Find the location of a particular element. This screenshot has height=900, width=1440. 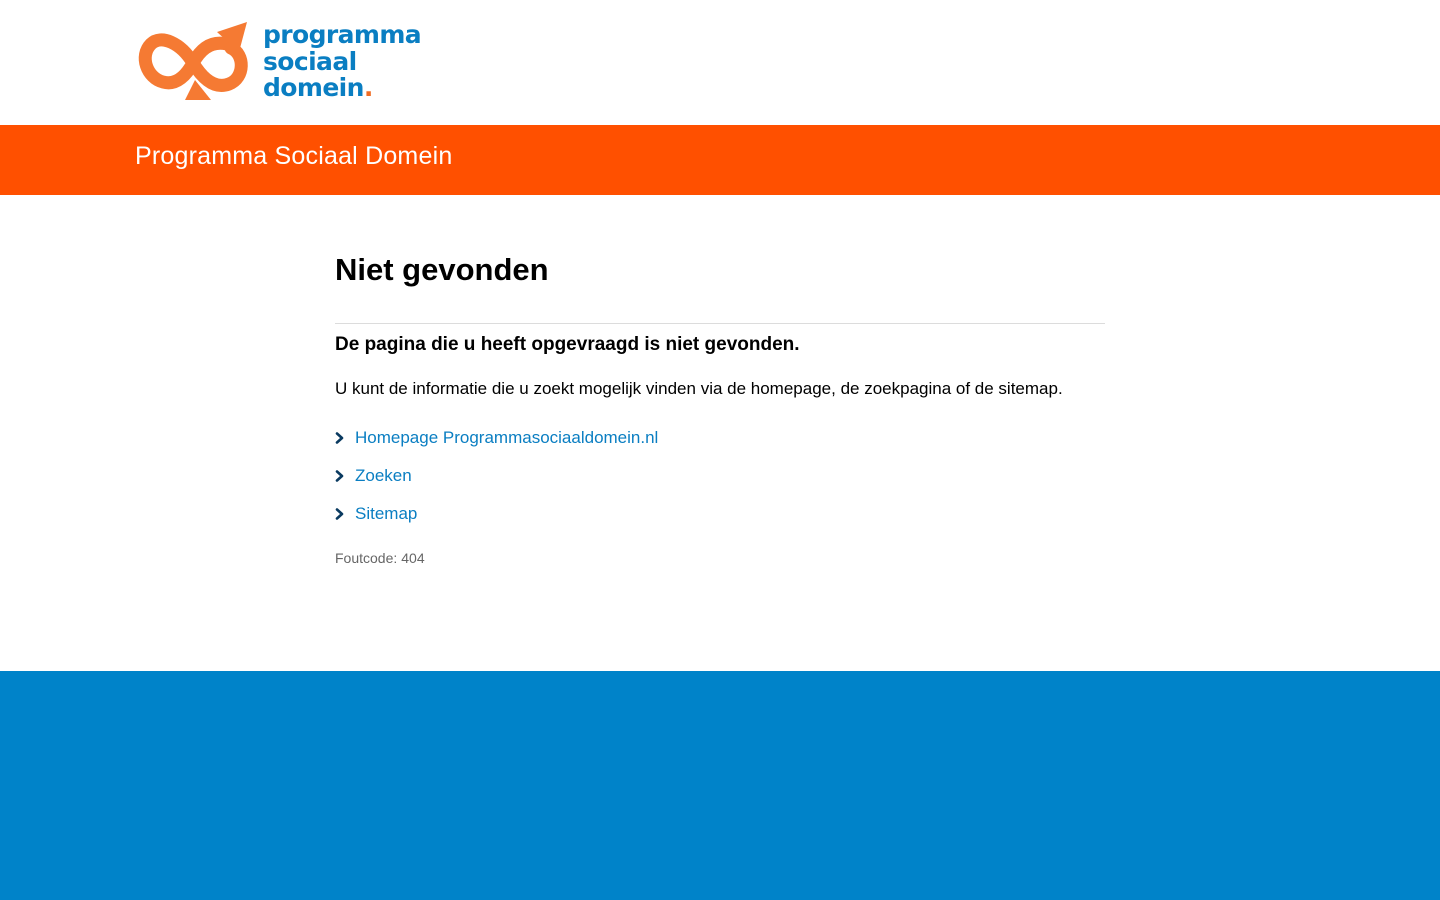

error-code: Foutcode: 404 is located at coordinates (380, 558).